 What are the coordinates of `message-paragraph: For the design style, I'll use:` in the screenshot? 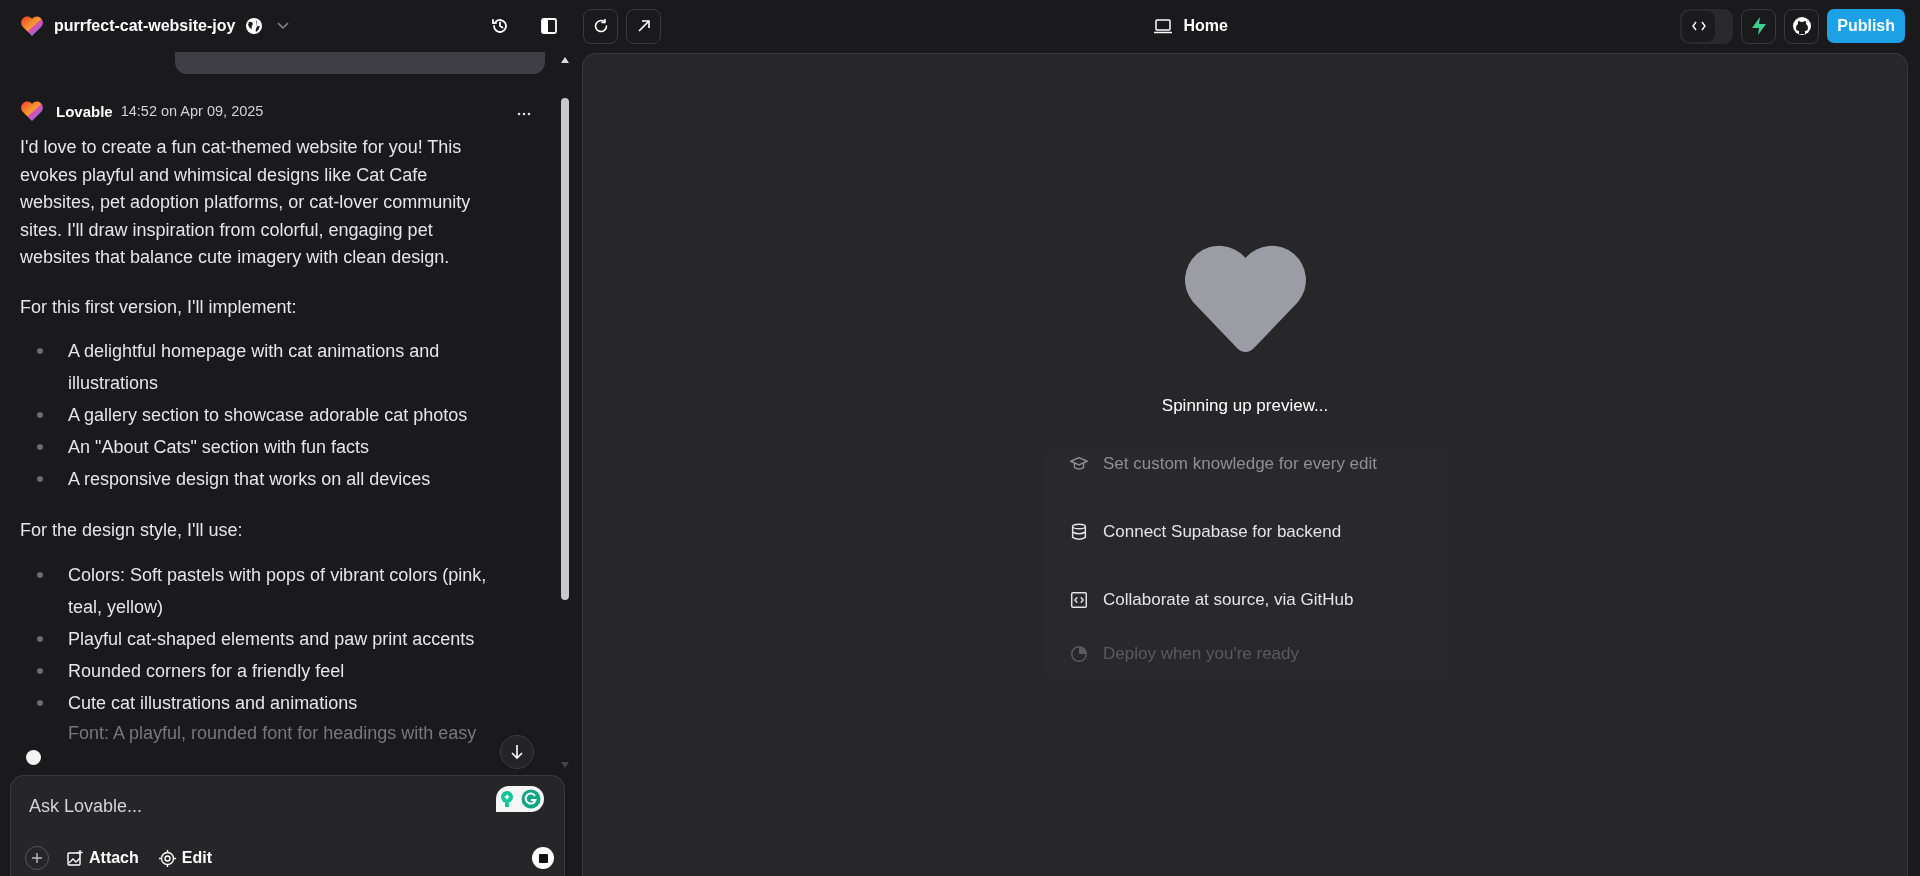 It's located at (132, 530).